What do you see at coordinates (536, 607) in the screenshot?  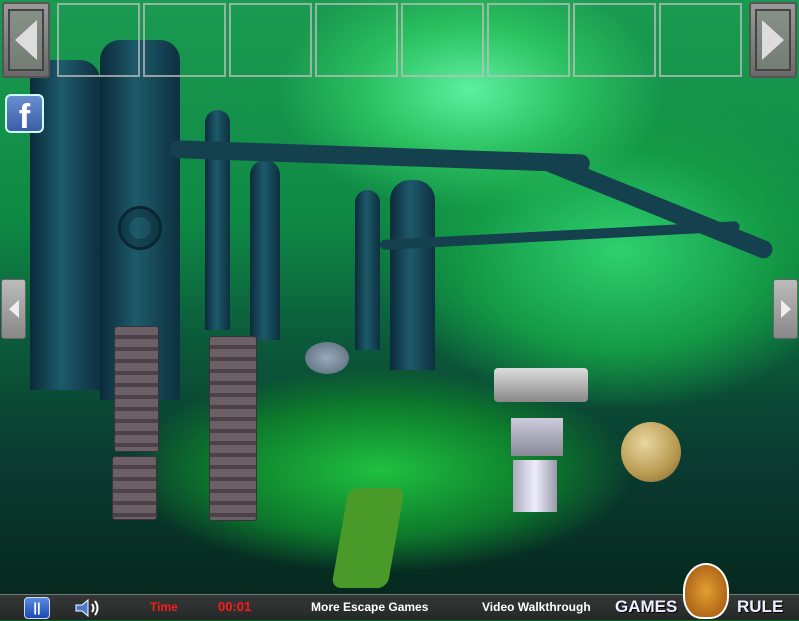 I see `video-walkthrough-link: Video Walkthrough` at bounding box center [536, 607].